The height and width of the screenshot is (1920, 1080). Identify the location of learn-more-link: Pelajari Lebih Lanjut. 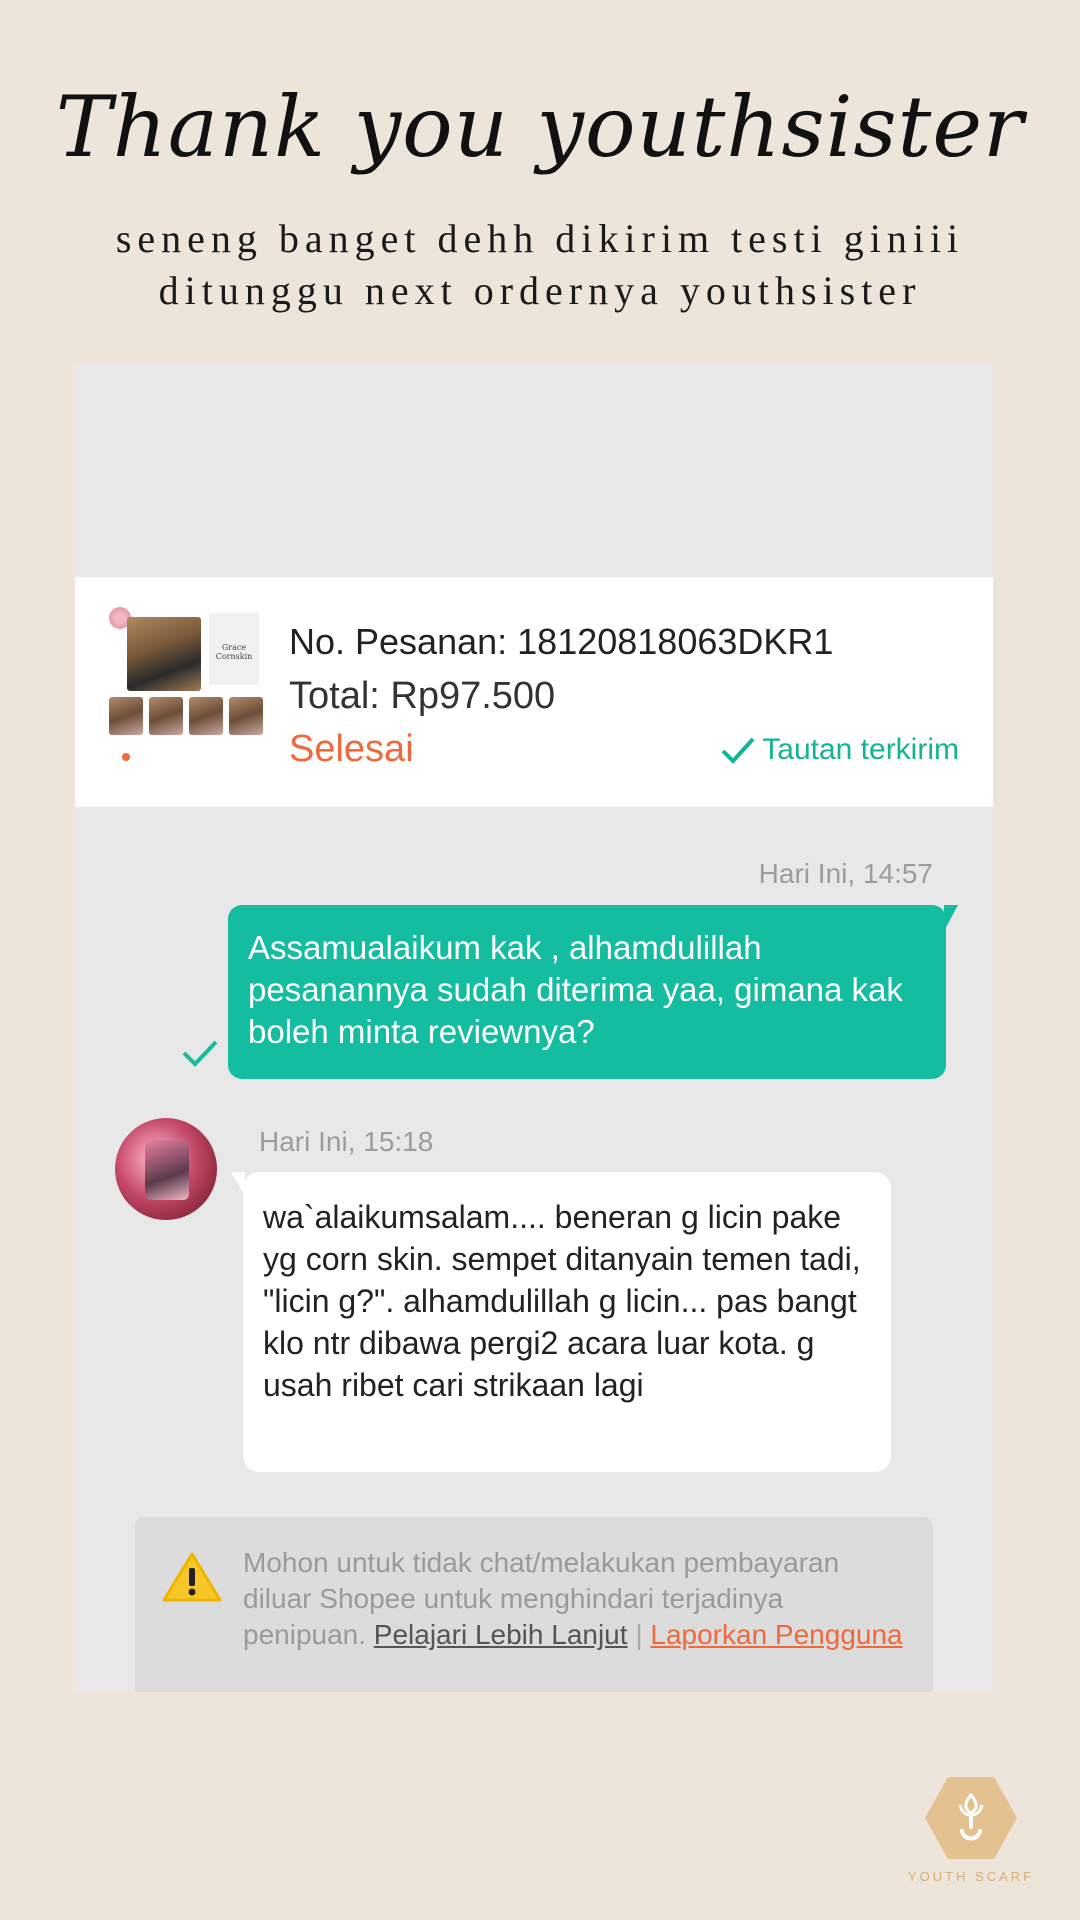
(501, 1634).